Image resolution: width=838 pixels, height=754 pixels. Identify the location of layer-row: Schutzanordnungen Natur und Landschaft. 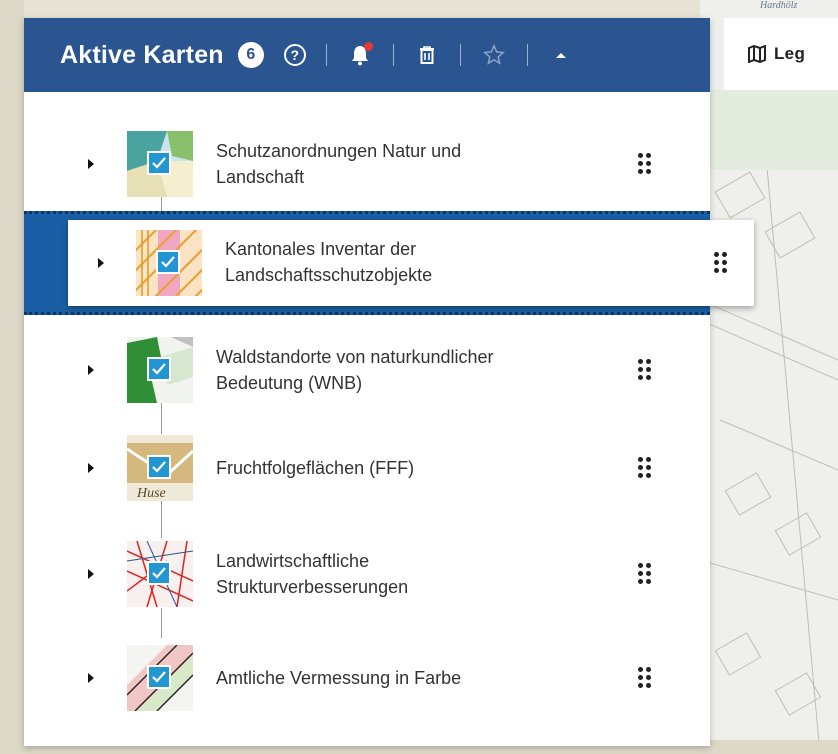
(367, 164).